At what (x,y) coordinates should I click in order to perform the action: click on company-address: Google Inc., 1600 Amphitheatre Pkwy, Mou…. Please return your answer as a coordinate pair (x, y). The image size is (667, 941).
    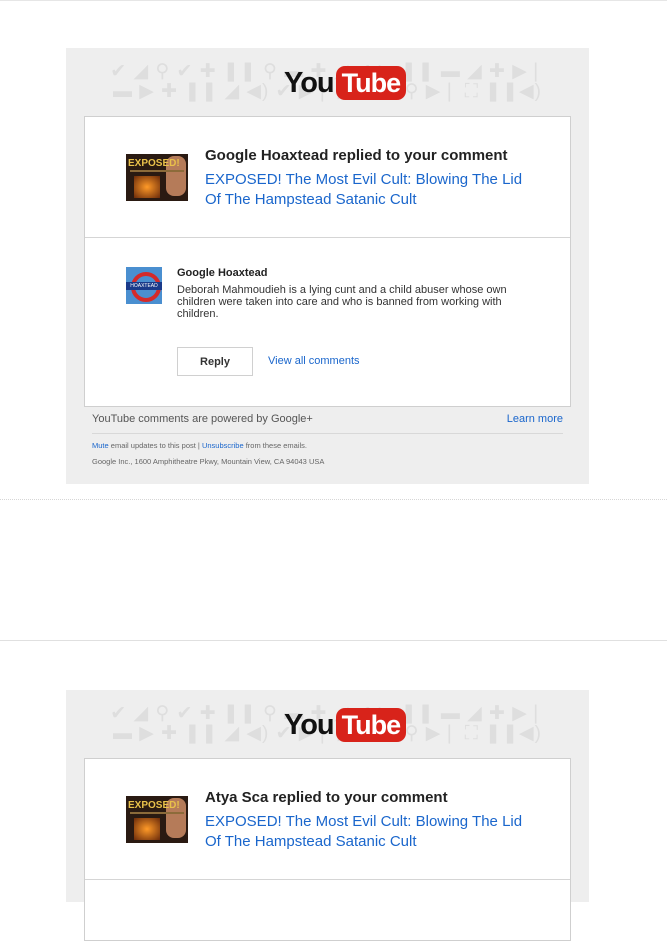
    Looking at the image, I should click on (208, 461).